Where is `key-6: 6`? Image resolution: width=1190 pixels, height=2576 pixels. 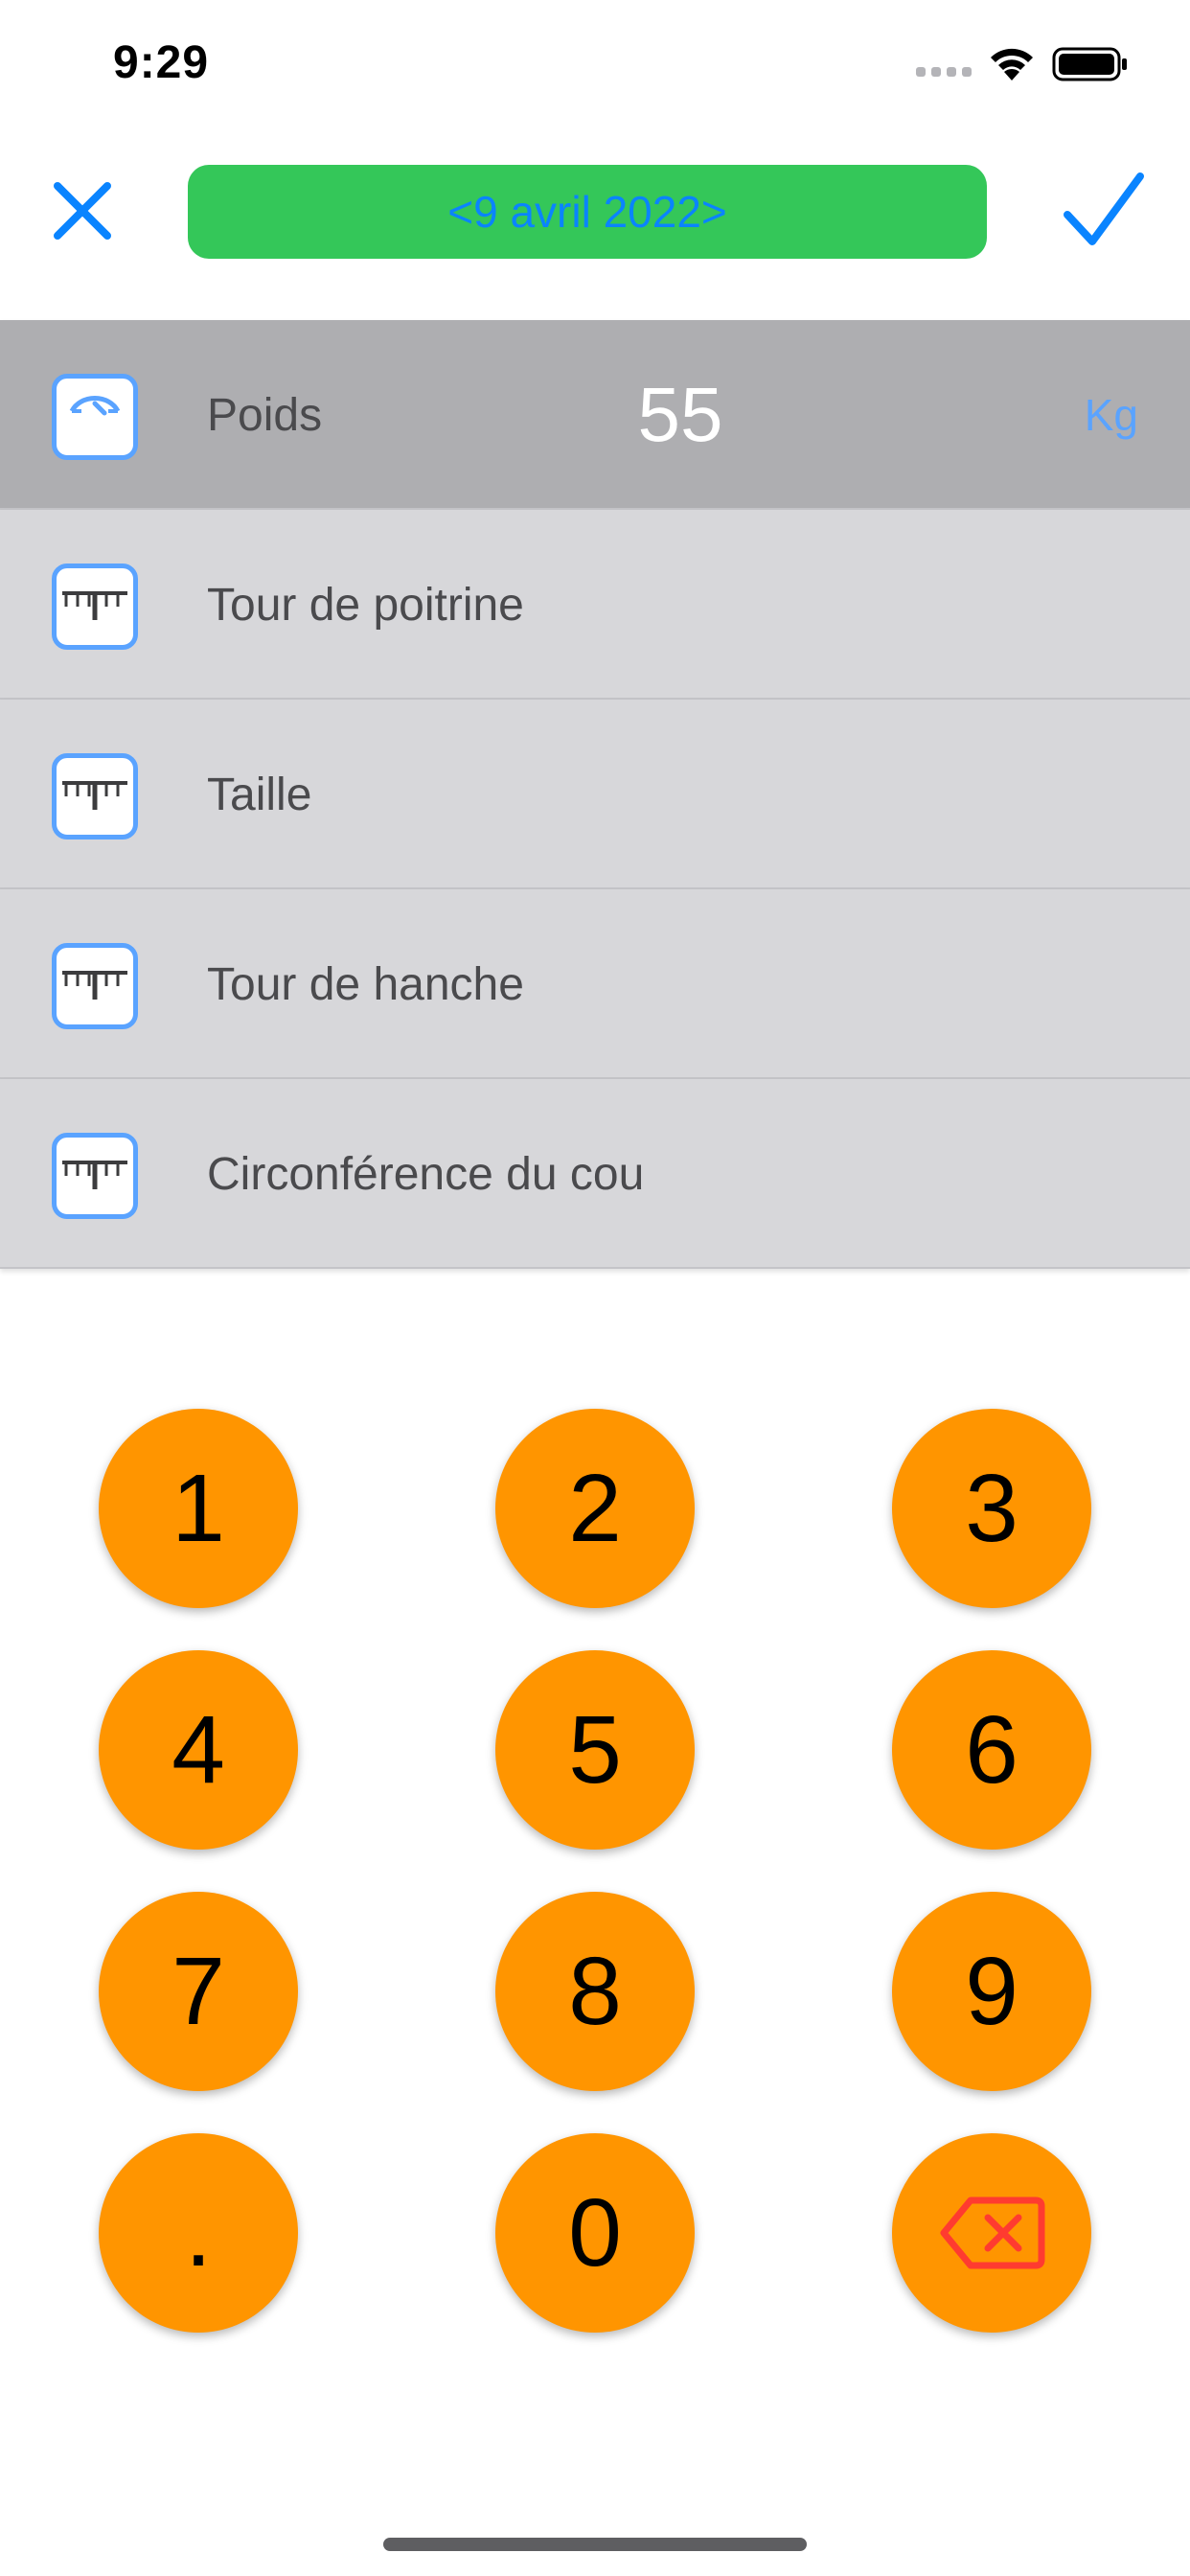 key-6: 6 is located at coordinates (991, 1750).